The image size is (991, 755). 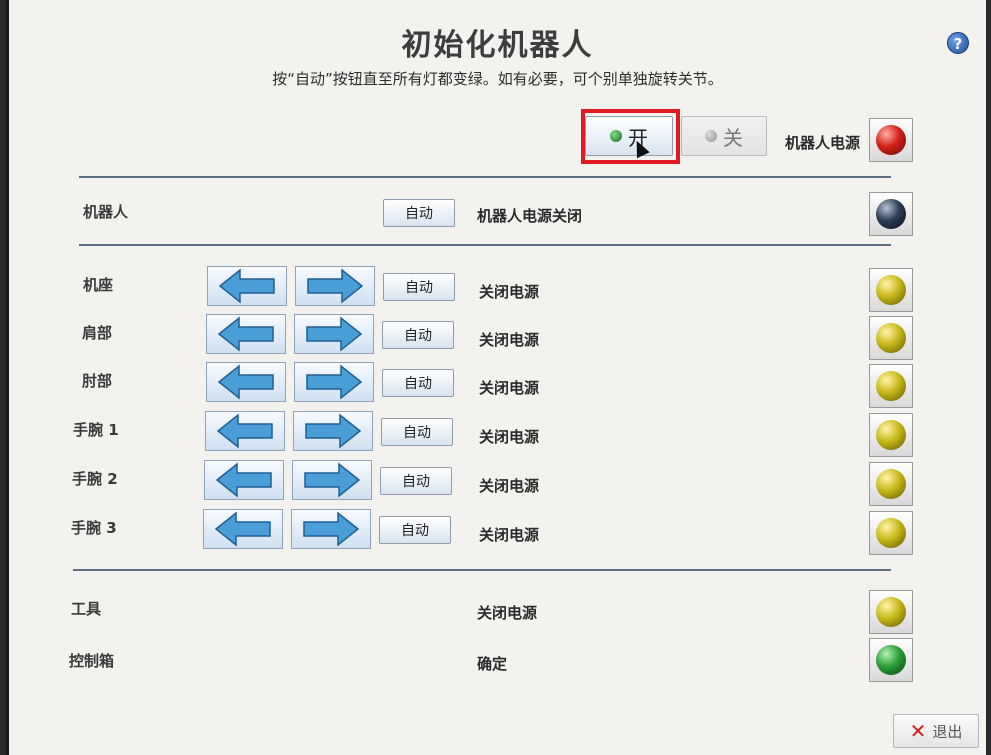 What do you see at coordinates (492, 664) in the screenshot?
I see `control-box-status: 确定` at bounding box center [492, 664].